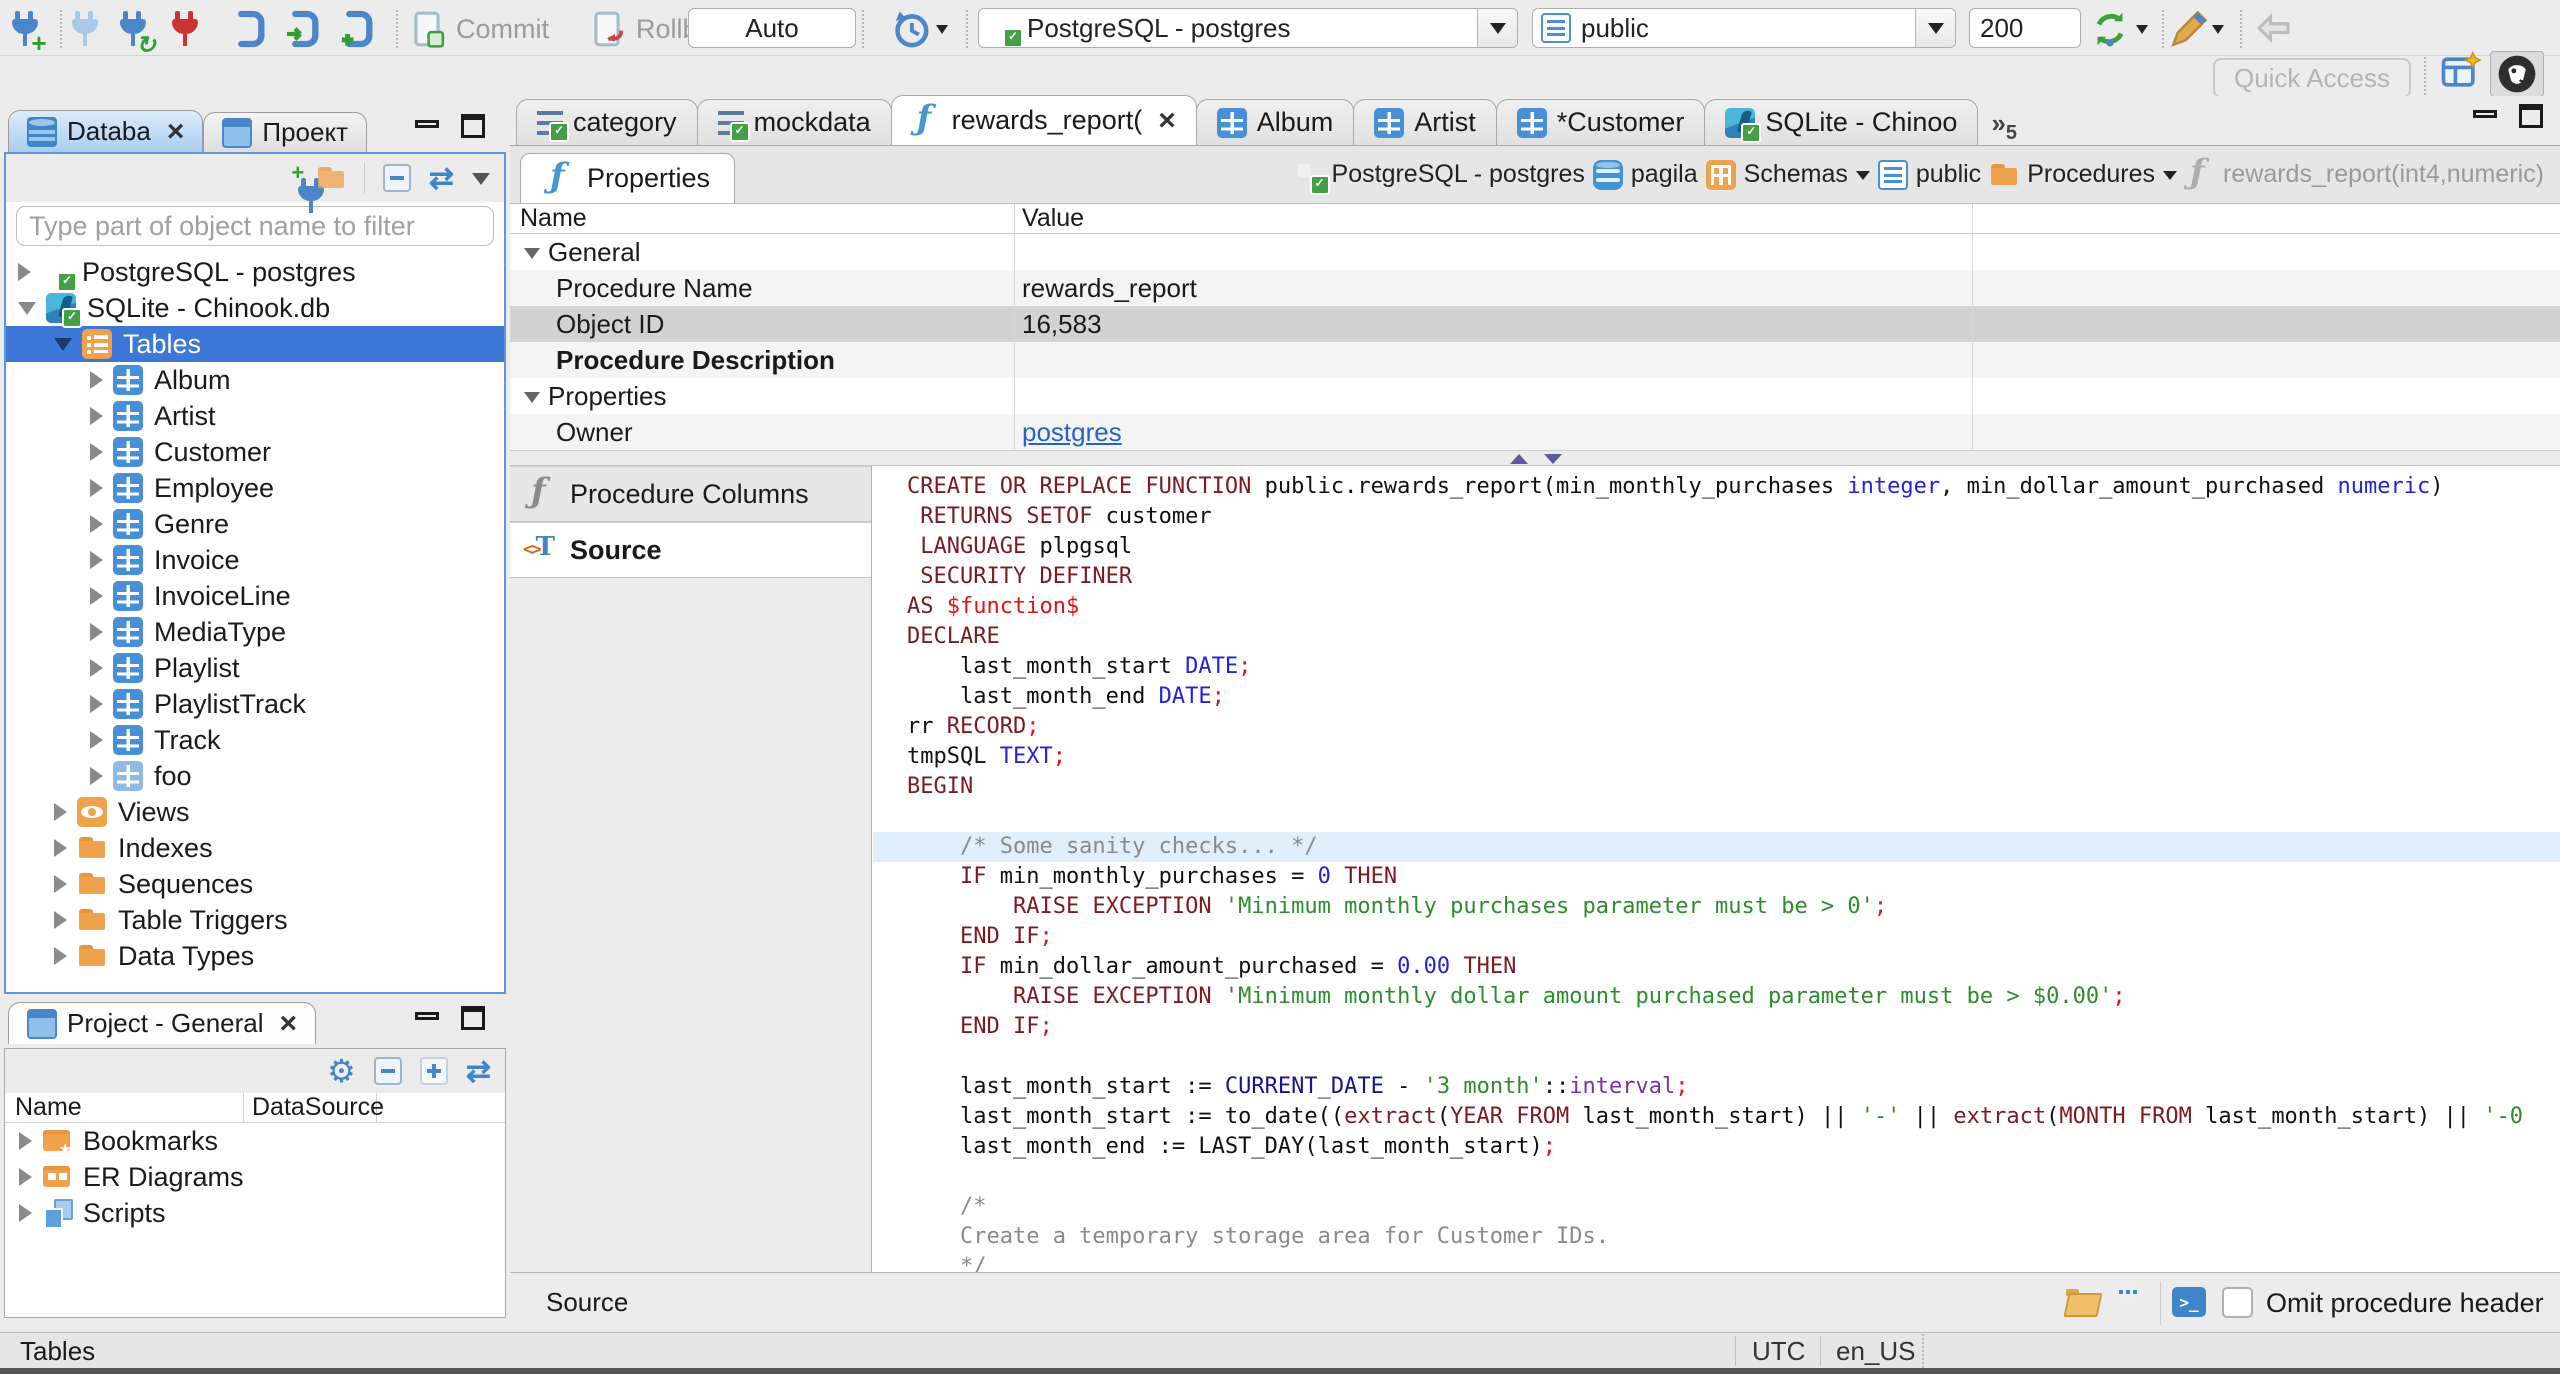 This screenshot has height=1374, width=2560. Describe the element at coordinates (341, 1071) in the screenshot. I see `gear-icon: ⚙` at that location.